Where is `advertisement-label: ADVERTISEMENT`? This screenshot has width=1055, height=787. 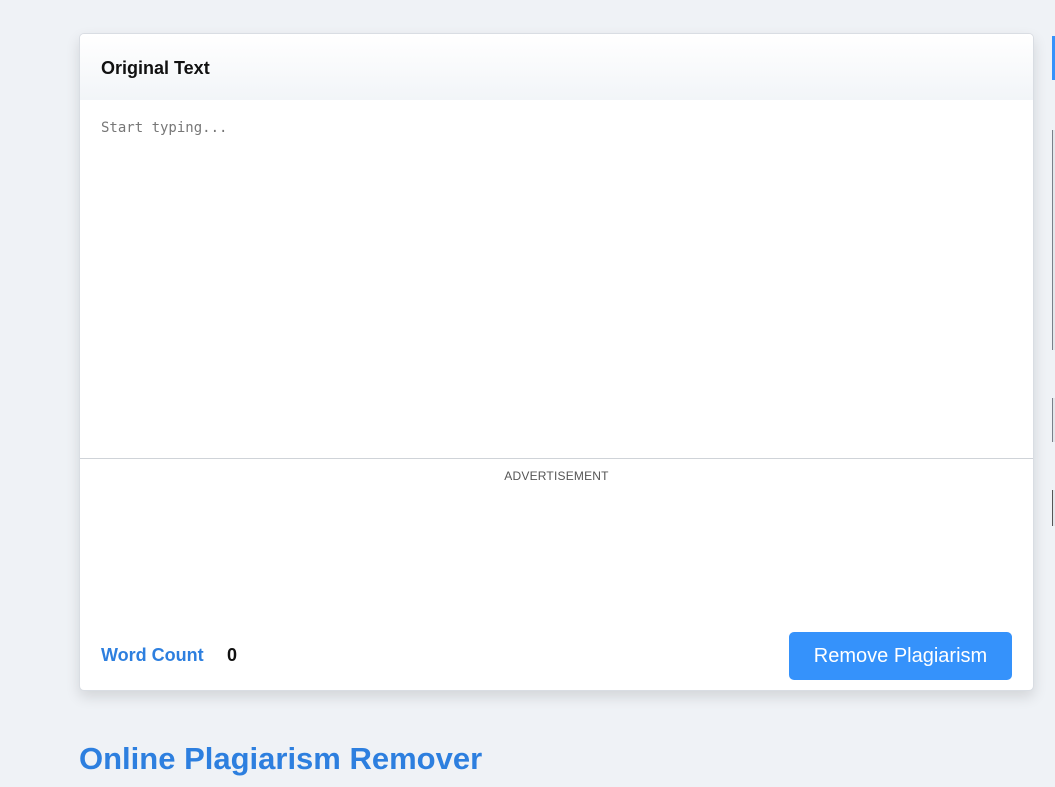 advertisement-label: ADVERTISEMENT is located at coordinates (556, 476).